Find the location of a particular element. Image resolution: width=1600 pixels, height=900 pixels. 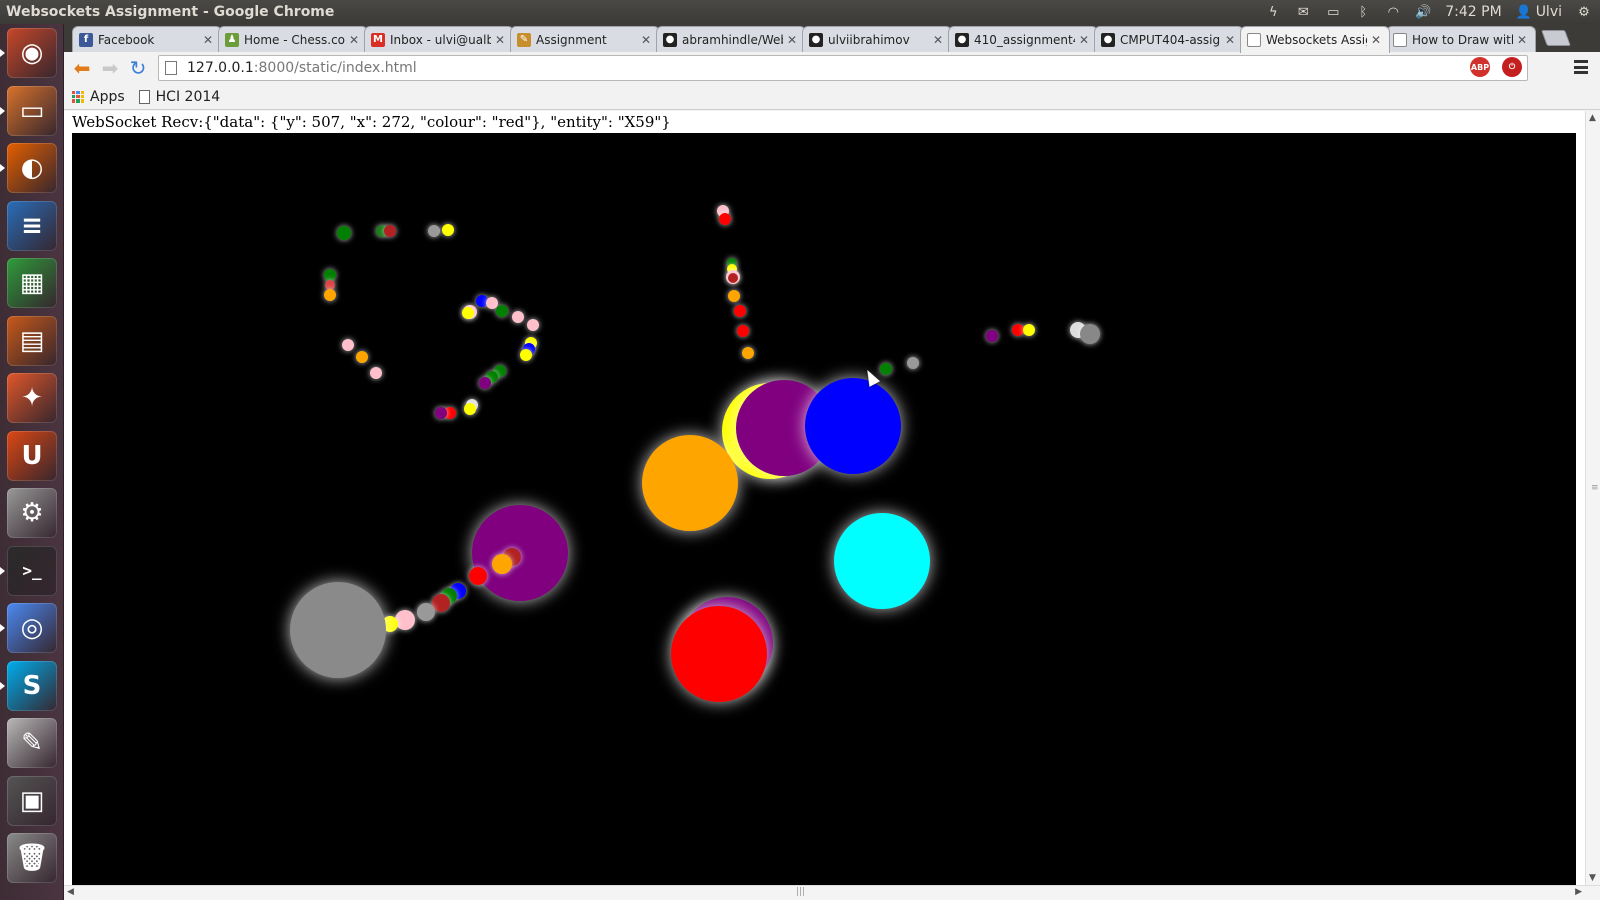

tab-favicon-icon is located at coordinates (1400, 39).